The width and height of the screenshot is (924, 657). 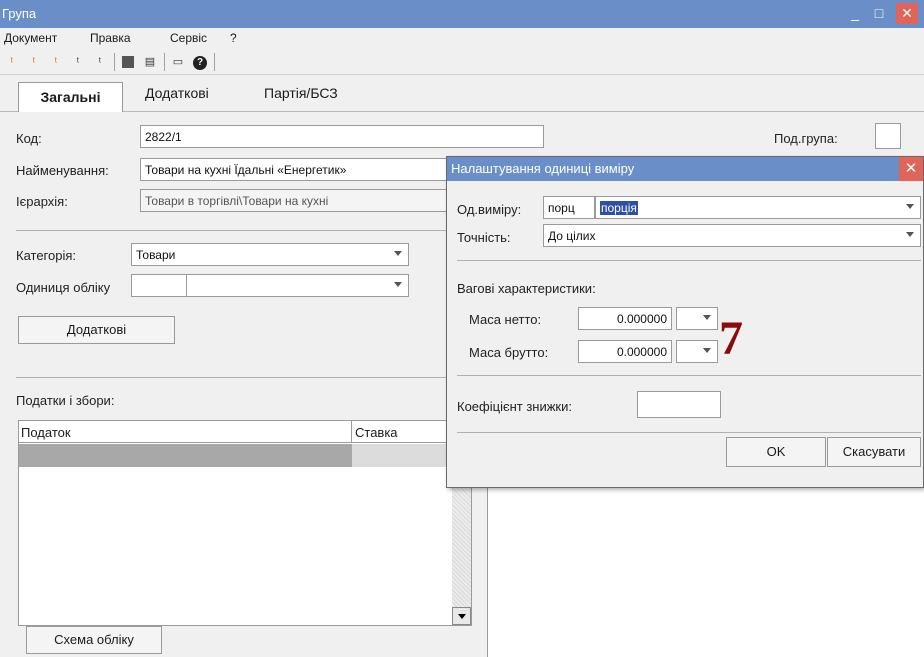 What do you see at coordinates (110, 38) in the screenshot?
I see `menu-edit: Правка` at bounding box center [110, 38].